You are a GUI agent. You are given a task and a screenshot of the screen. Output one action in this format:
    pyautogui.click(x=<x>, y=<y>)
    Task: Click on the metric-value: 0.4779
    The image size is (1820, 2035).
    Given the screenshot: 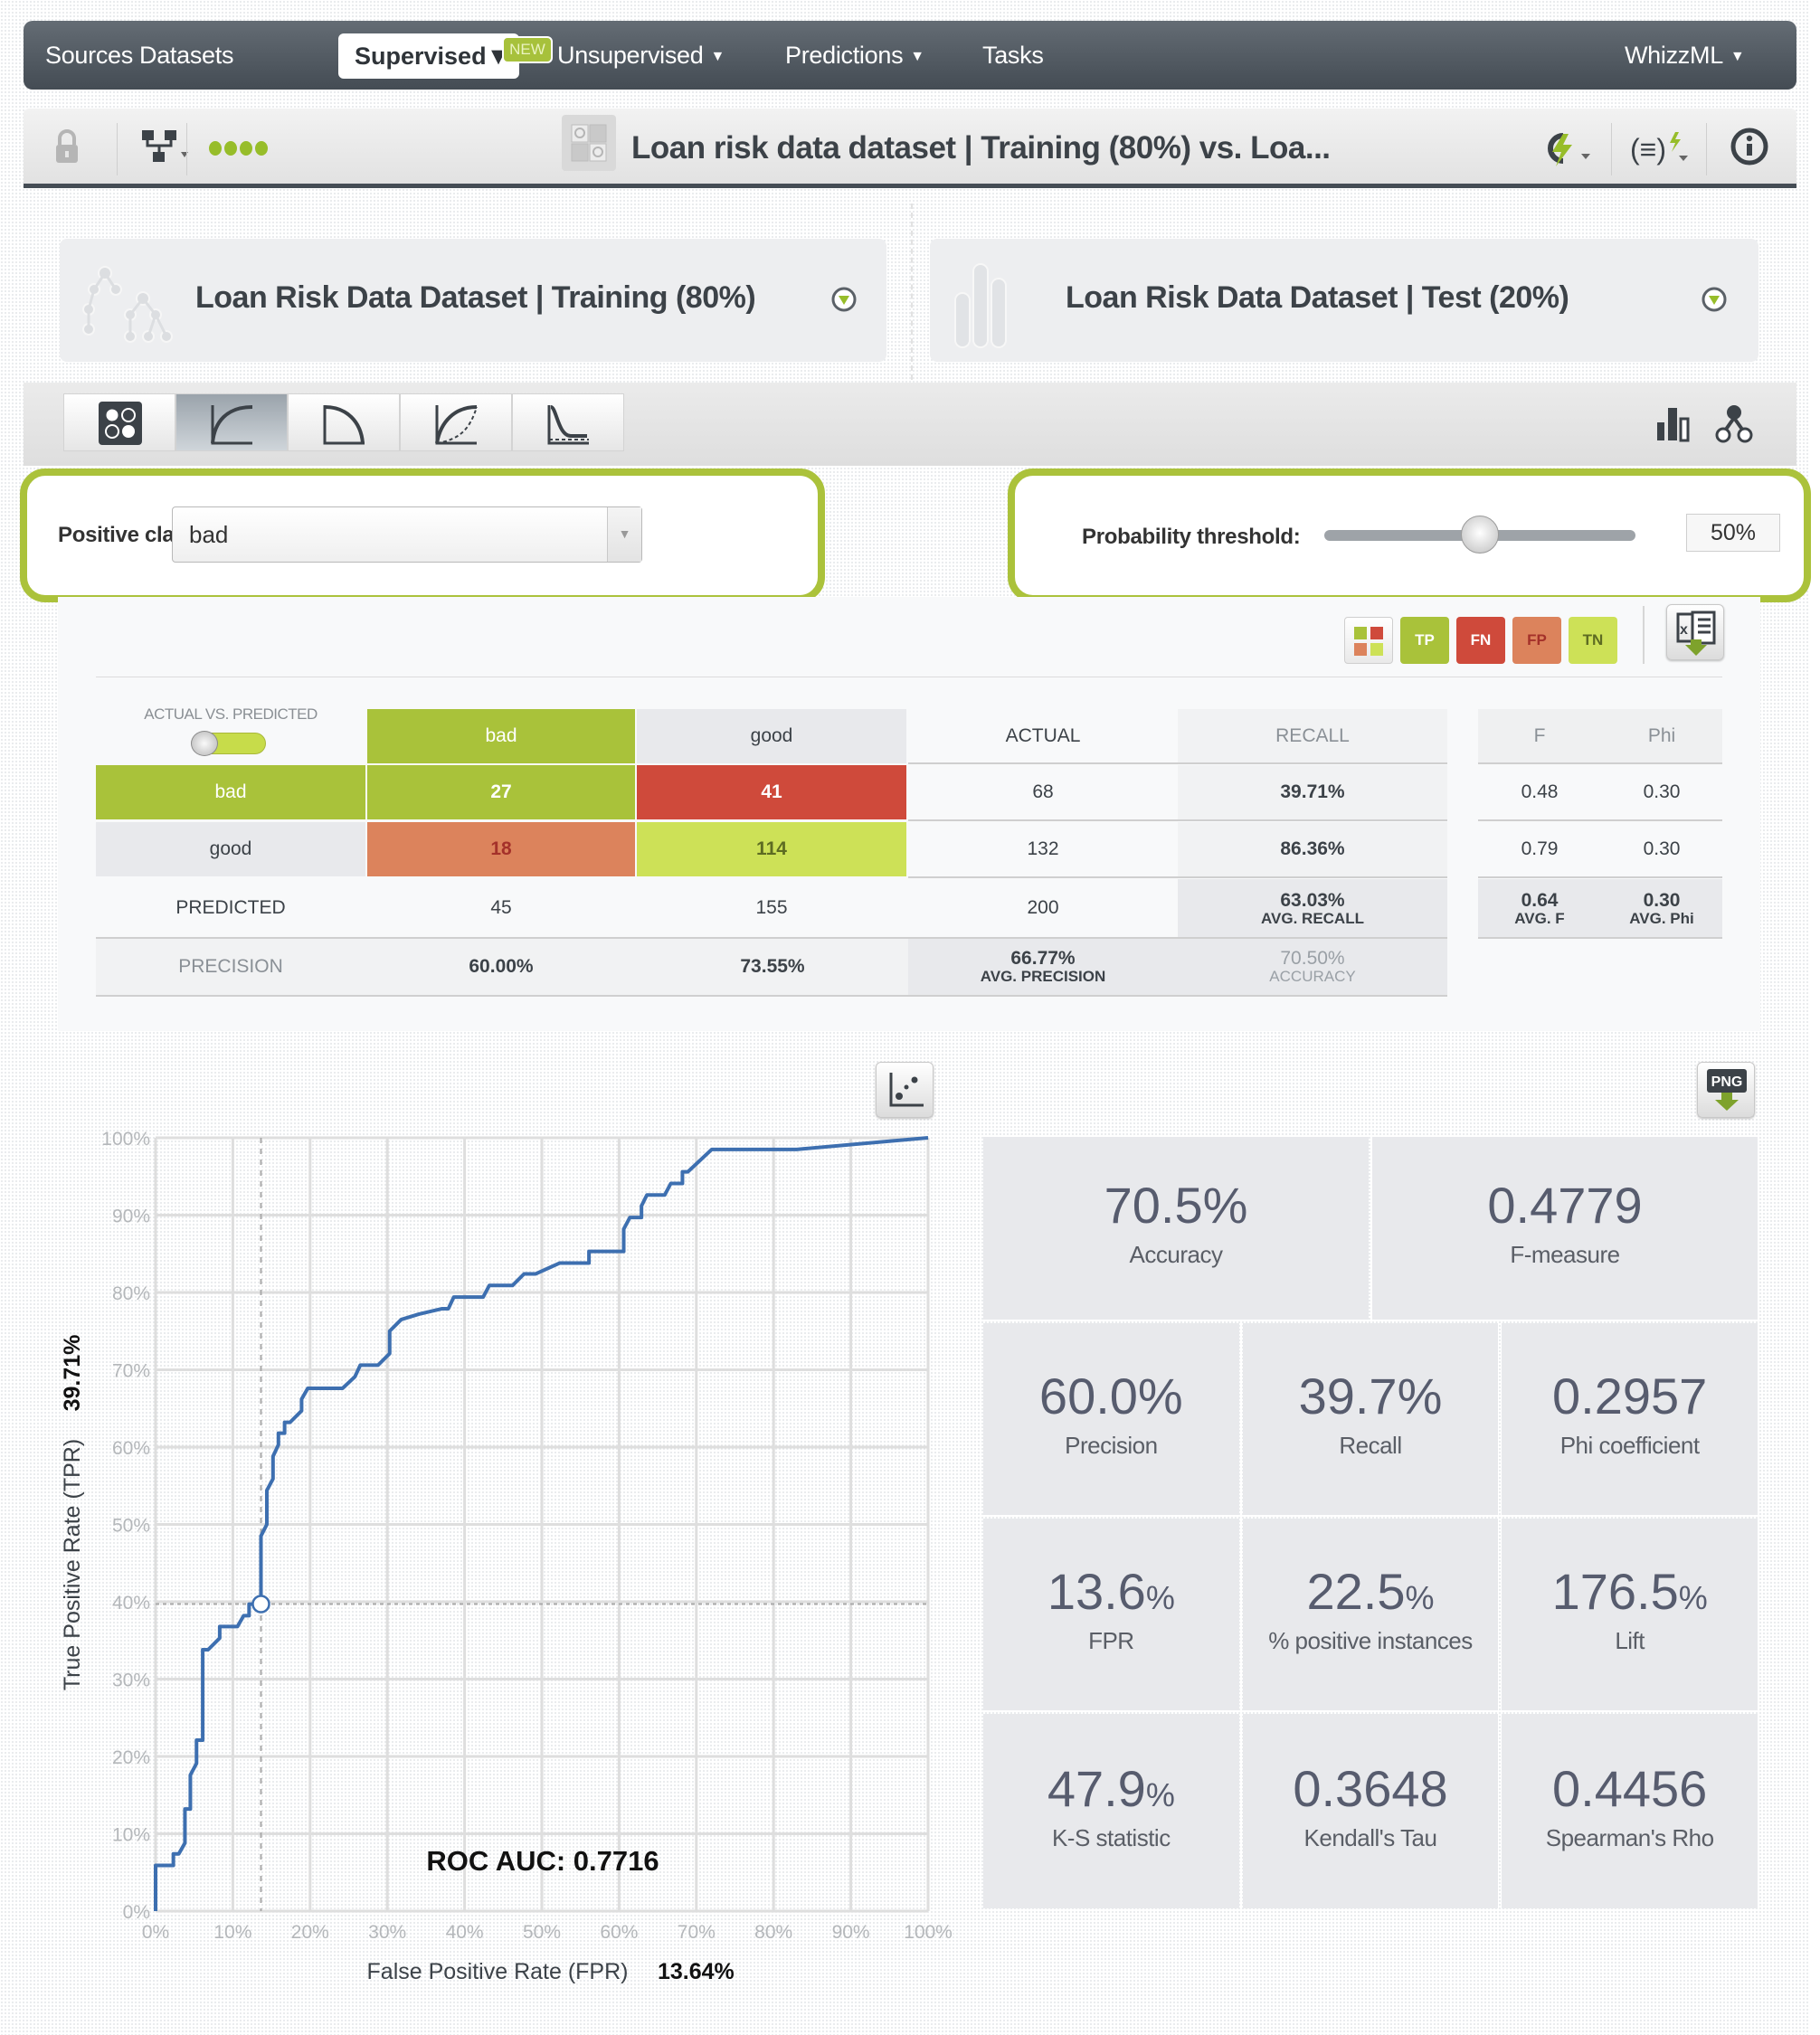 What is the action you would take?
    pyautogui.click(x=1565, y=1205)
    